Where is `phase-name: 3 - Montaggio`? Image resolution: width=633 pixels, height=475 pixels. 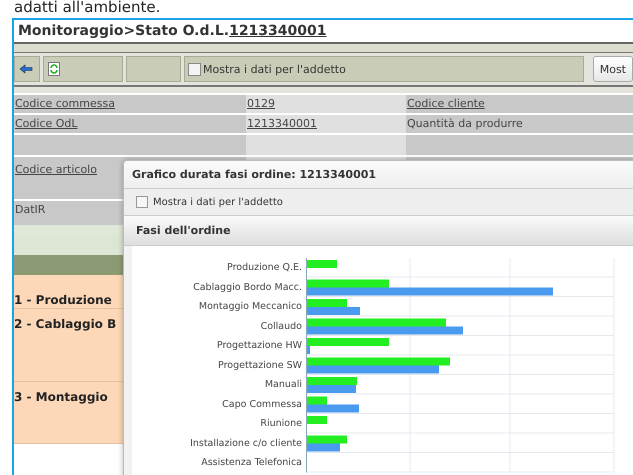 phase-name: 3 - Montaggio is located at coordinates (61, 397).